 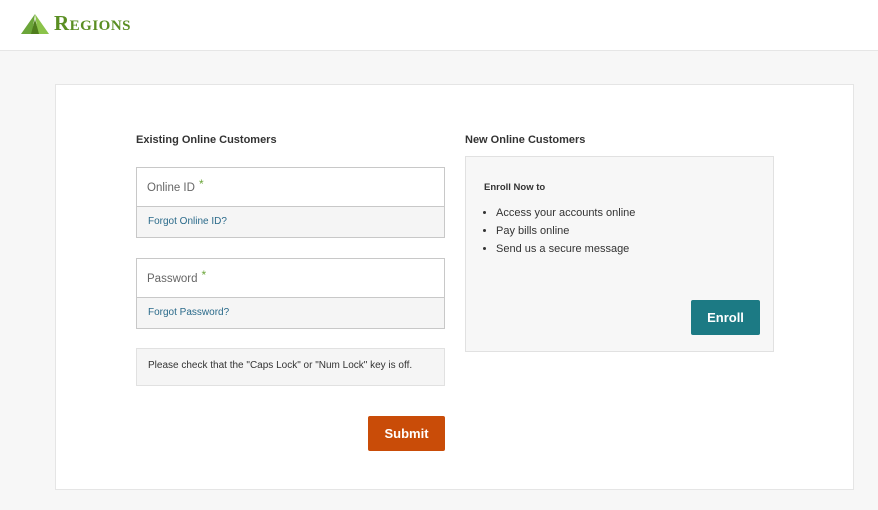 What do you see at coordinates (175, 185) in the screenshot?
I see `online-id-label: Online ID *` at bounding box center [175, 185].